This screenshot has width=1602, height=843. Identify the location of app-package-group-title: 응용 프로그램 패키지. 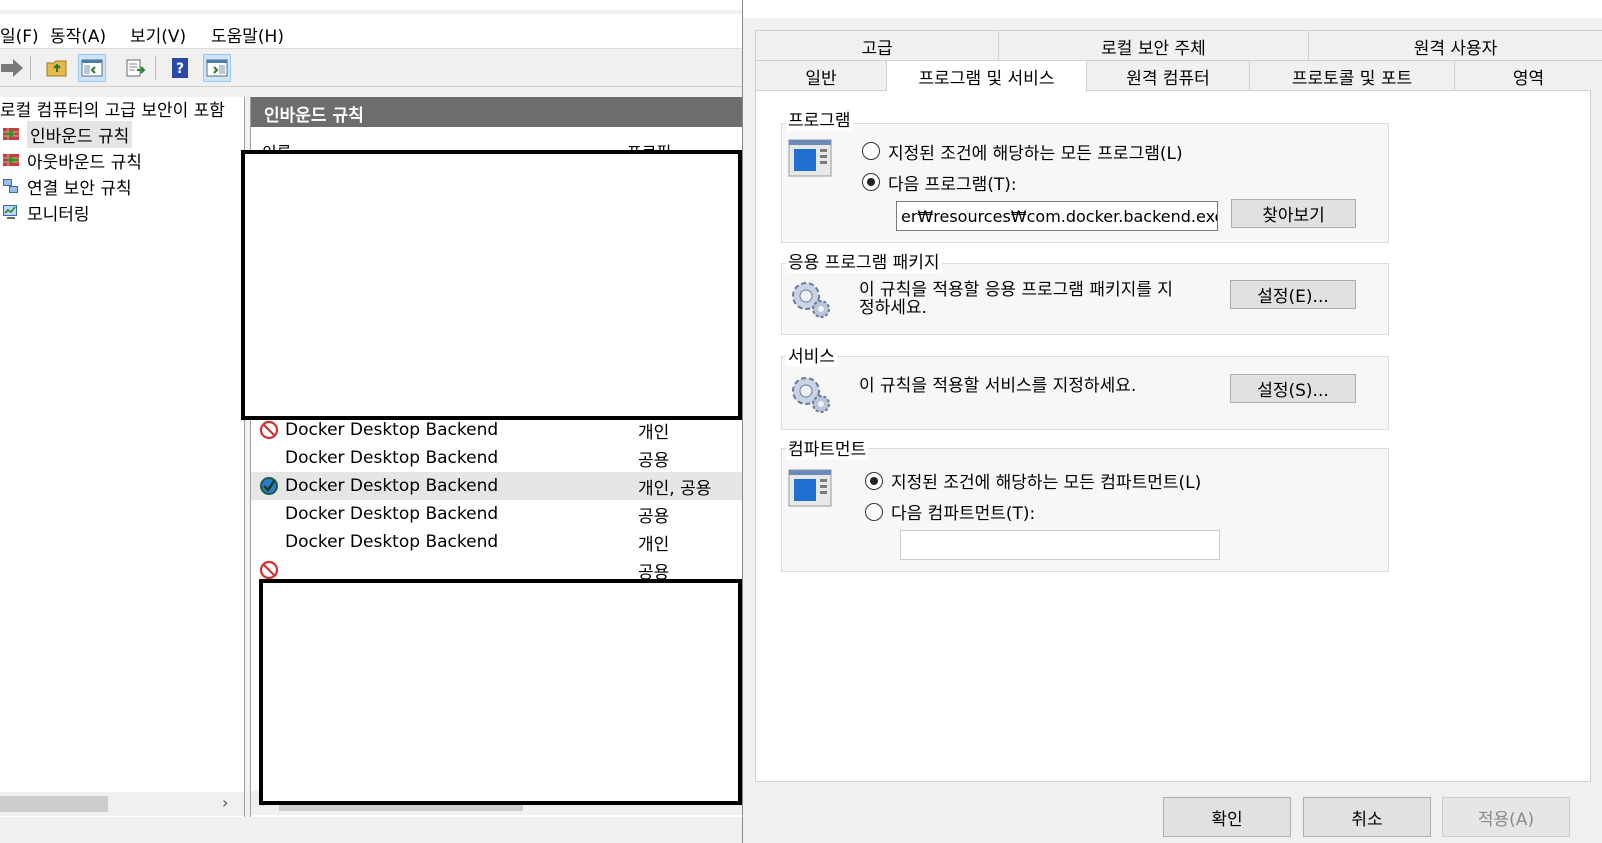
(864, 260).